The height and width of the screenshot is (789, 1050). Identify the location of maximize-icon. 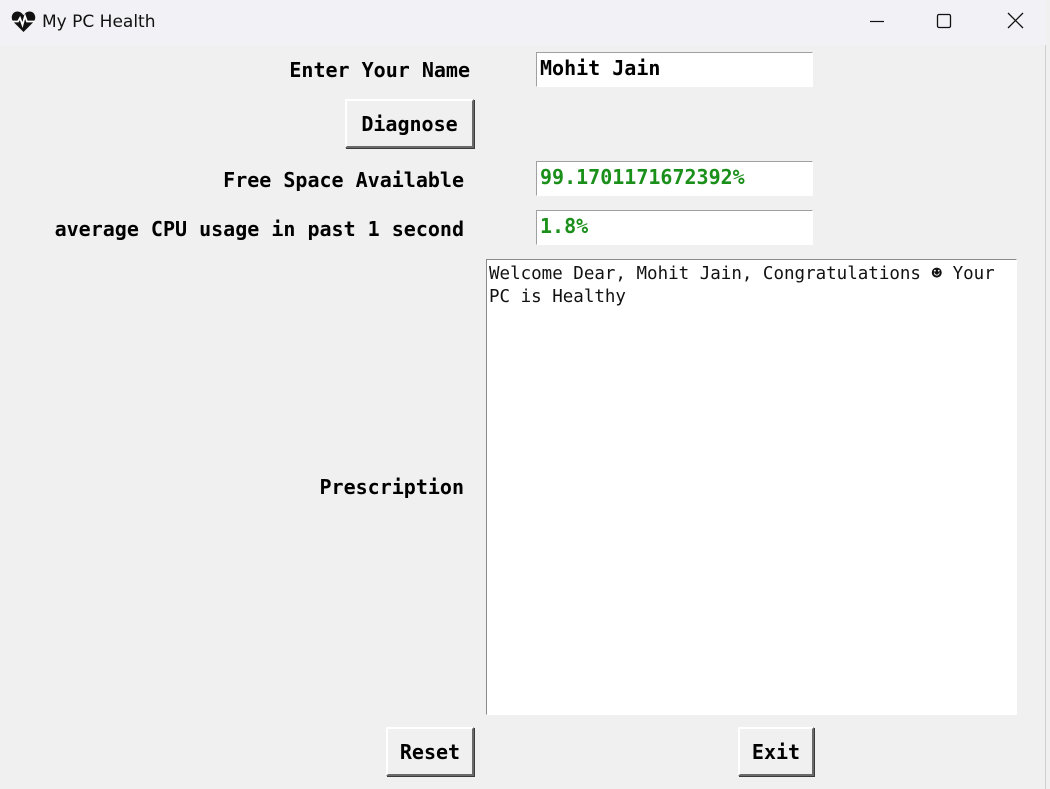
(944, 23).